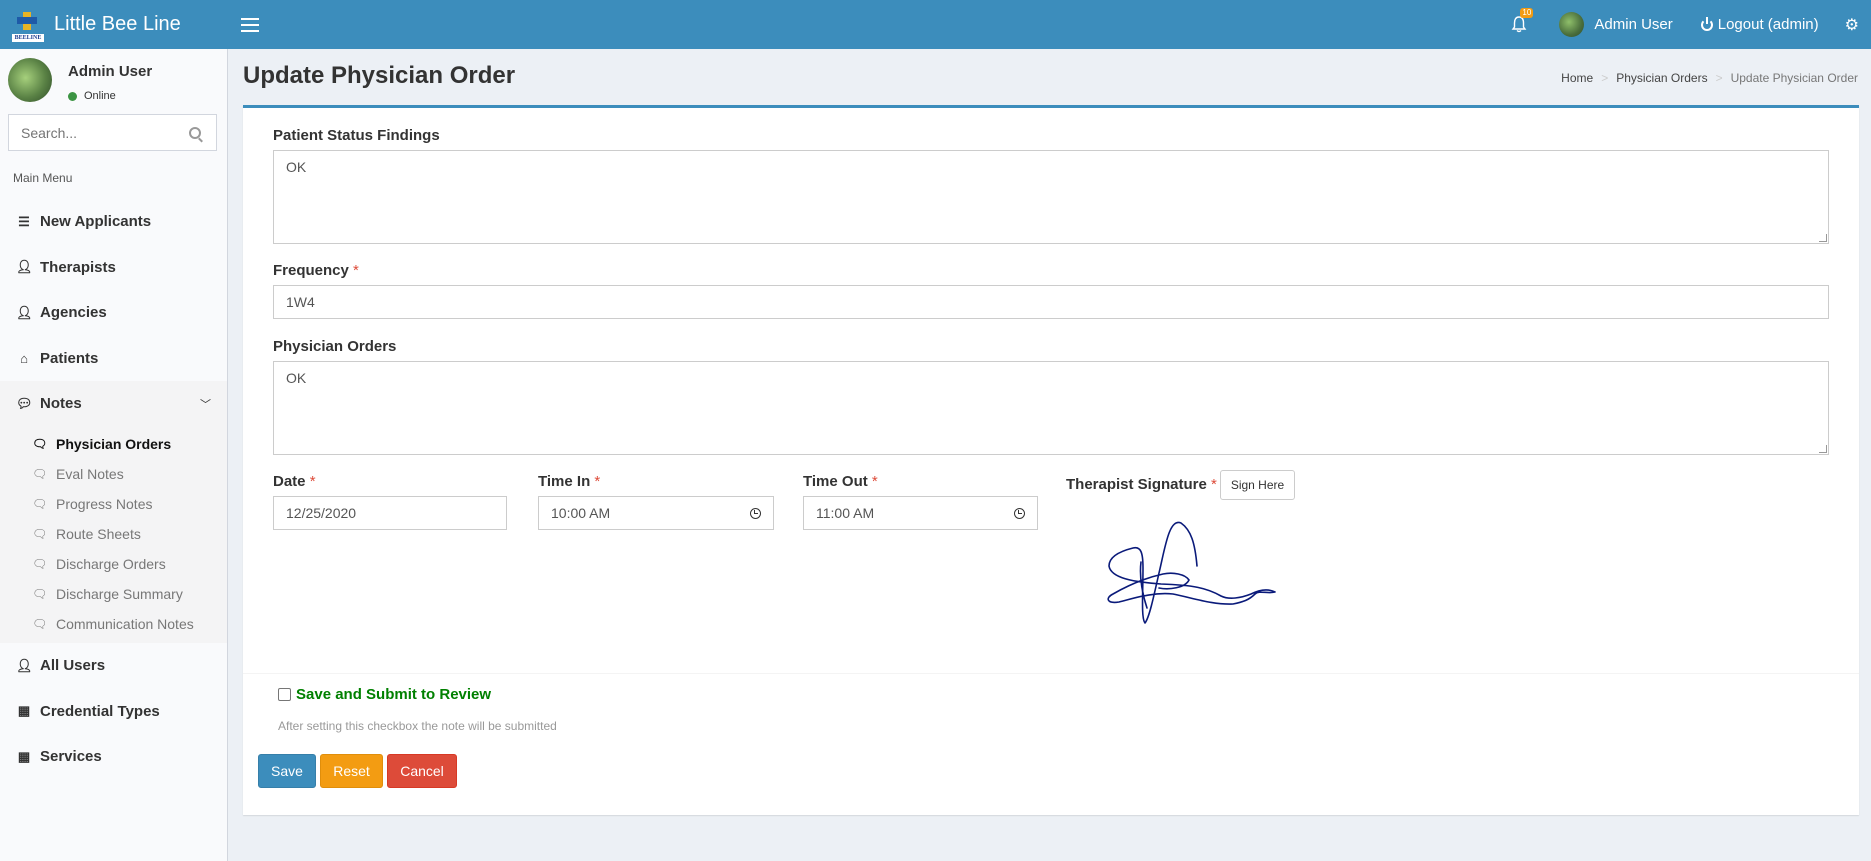 Image resolution: width=1871 pixels, height=861 pixels. What do you see at coordinates (845, 513) in the screenshot?
I see `time-out-value: 11:00 AM` at bounding box center [845, 513].